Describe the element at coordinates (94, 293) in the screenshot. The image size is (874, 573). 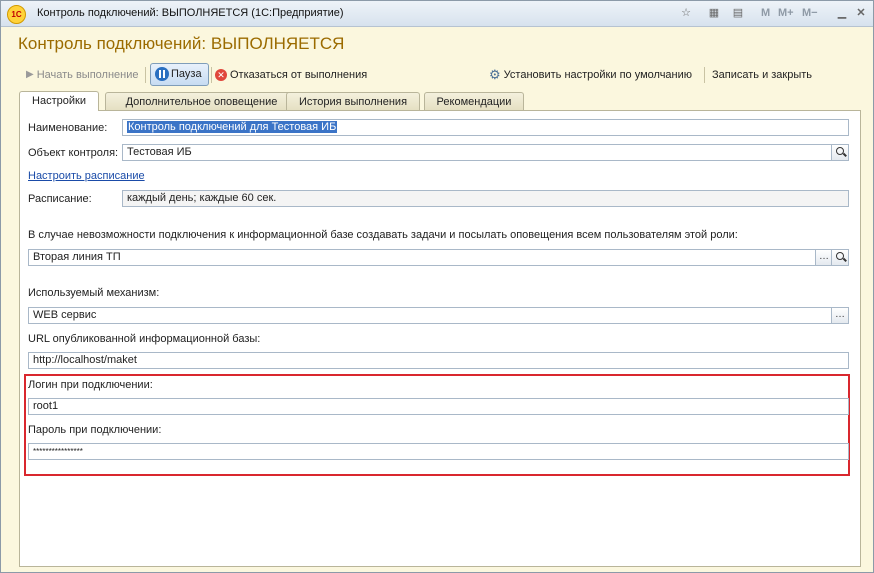
I see `mechanism-label: Используемый механизм:` at that location.